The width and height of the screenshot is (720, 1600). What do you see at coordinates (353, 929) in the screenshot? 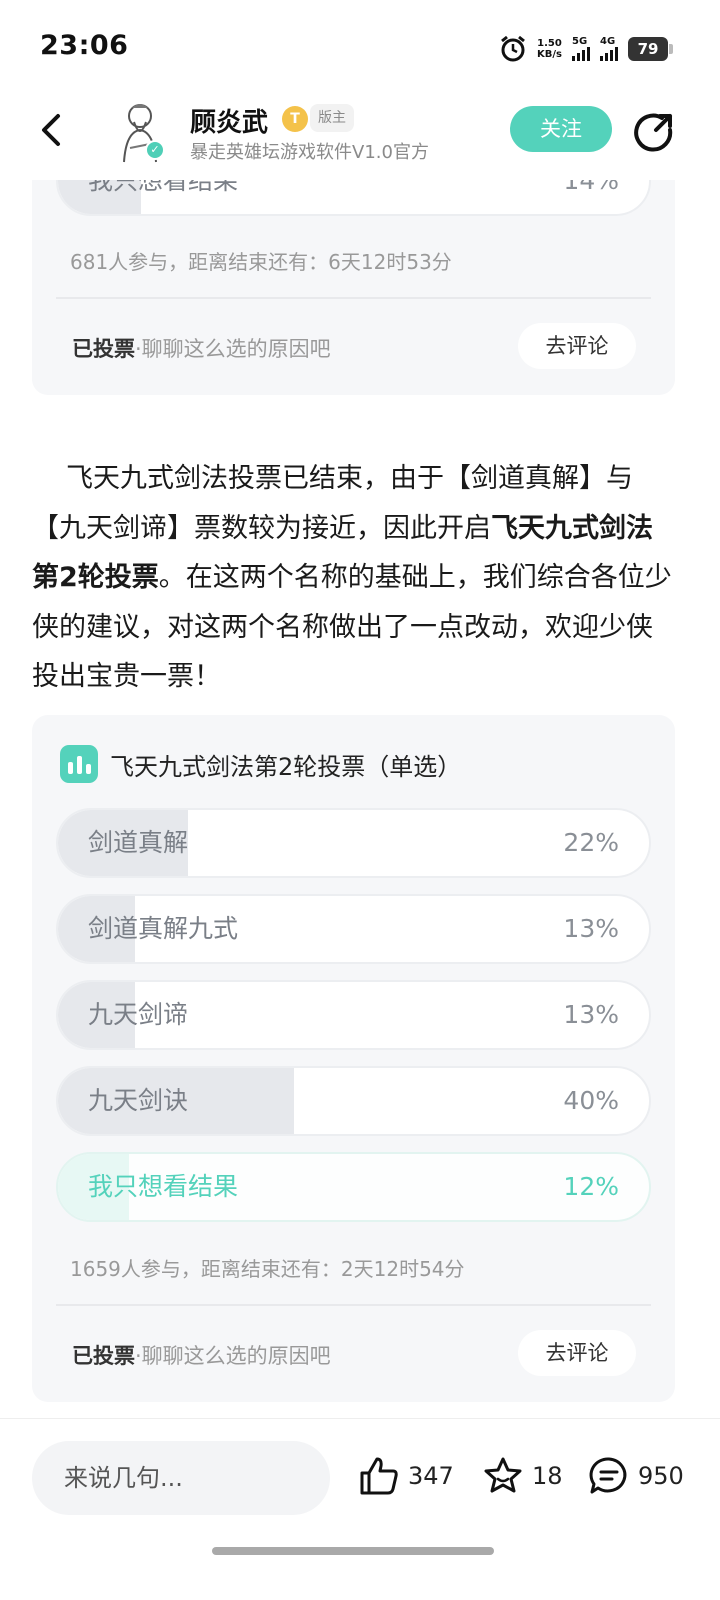
I see `poll-option: 剑道真解九式 13%` at bounding box center [353, 929].